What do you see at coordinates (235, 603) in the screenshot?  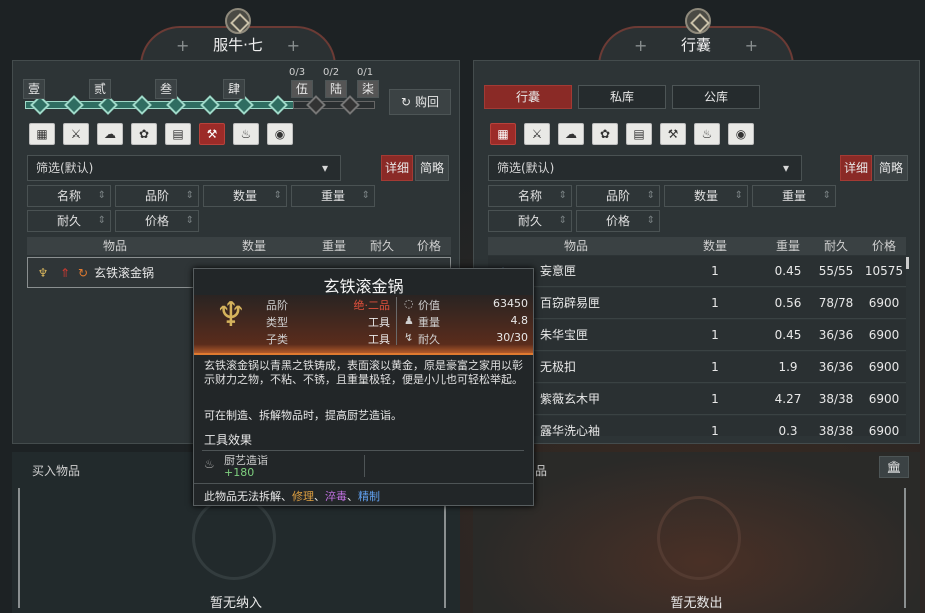 I see `buy-empty-text: 暂无纳入` at bounding box center [235, 603].